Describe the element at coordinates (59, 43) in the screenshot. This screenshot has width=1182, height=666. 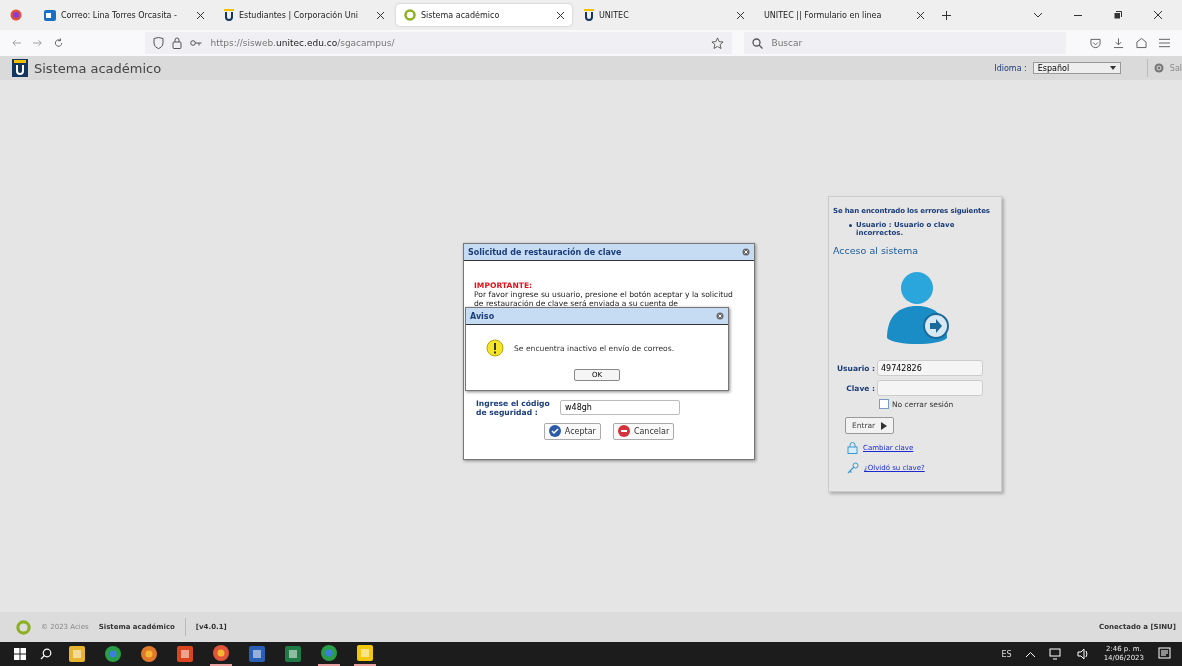
I see `reload-icon` at that location.